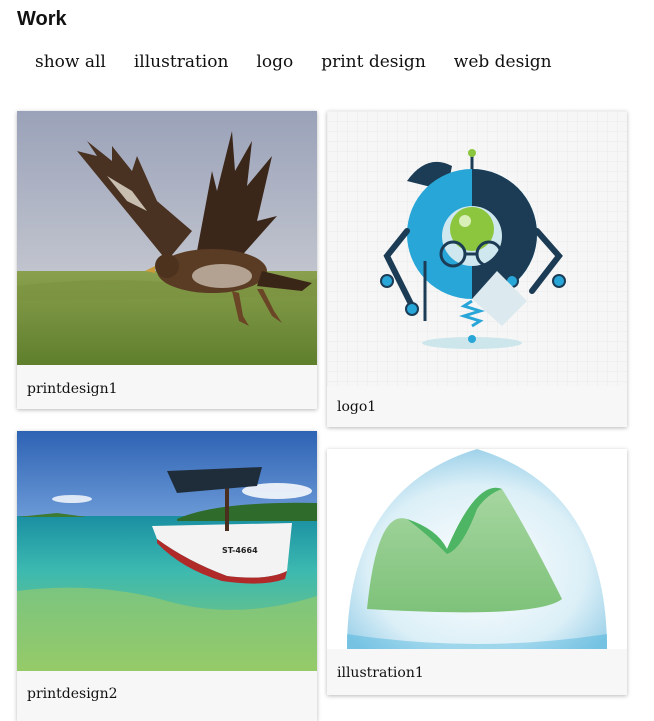 Image resolution: width=654 pixels, height=721 pixels. What do you see at coordinates (503, 62) in the screenshot?
I see `filter-web-design: web design` at bounding box center [503, 62].